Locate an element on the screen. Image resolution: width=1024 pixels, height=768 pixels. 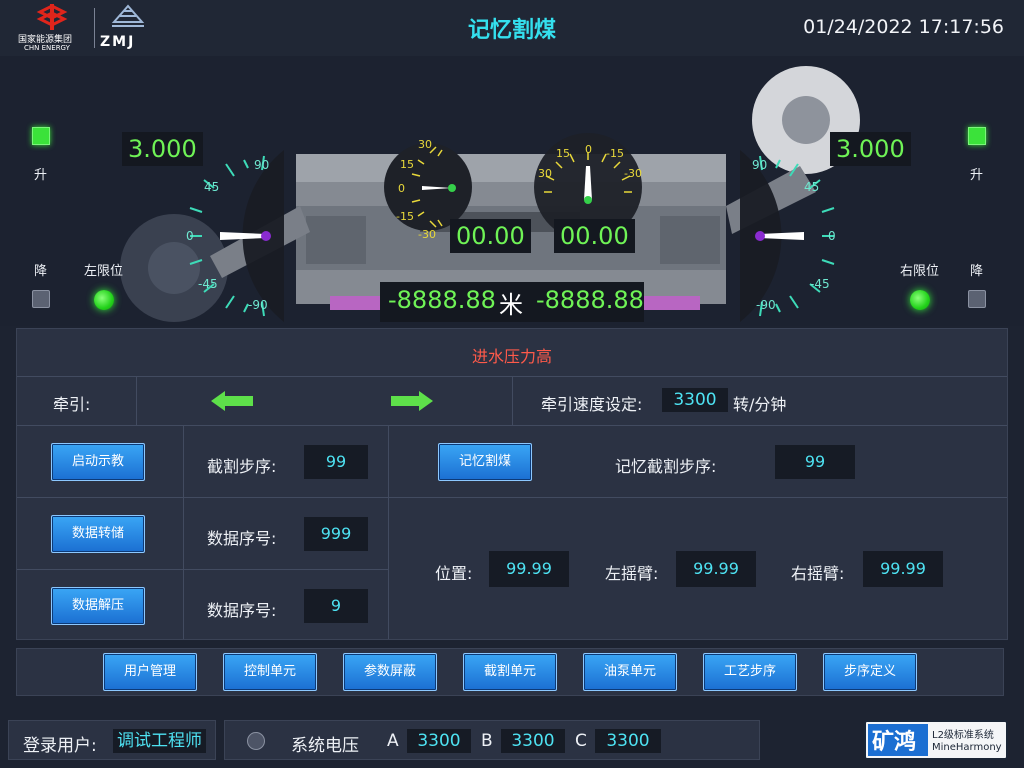
memory-step-value: 99 is located at coordinates (815, 462).